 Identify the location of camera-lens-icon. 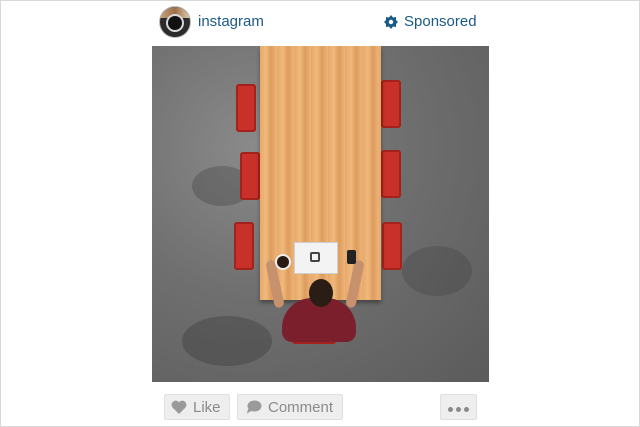
(175, 23).